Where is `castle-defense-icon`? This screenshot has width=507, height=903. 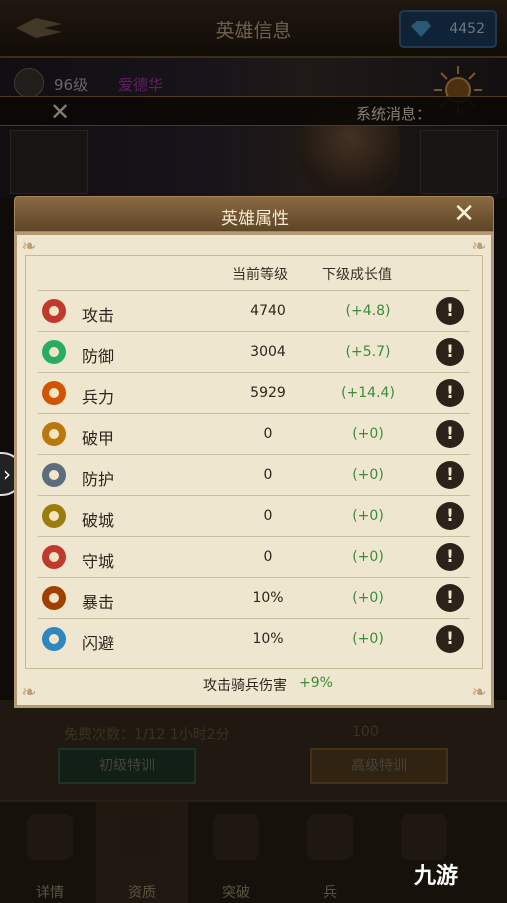
castle-defense-icon is located at coordinates (54, 557).